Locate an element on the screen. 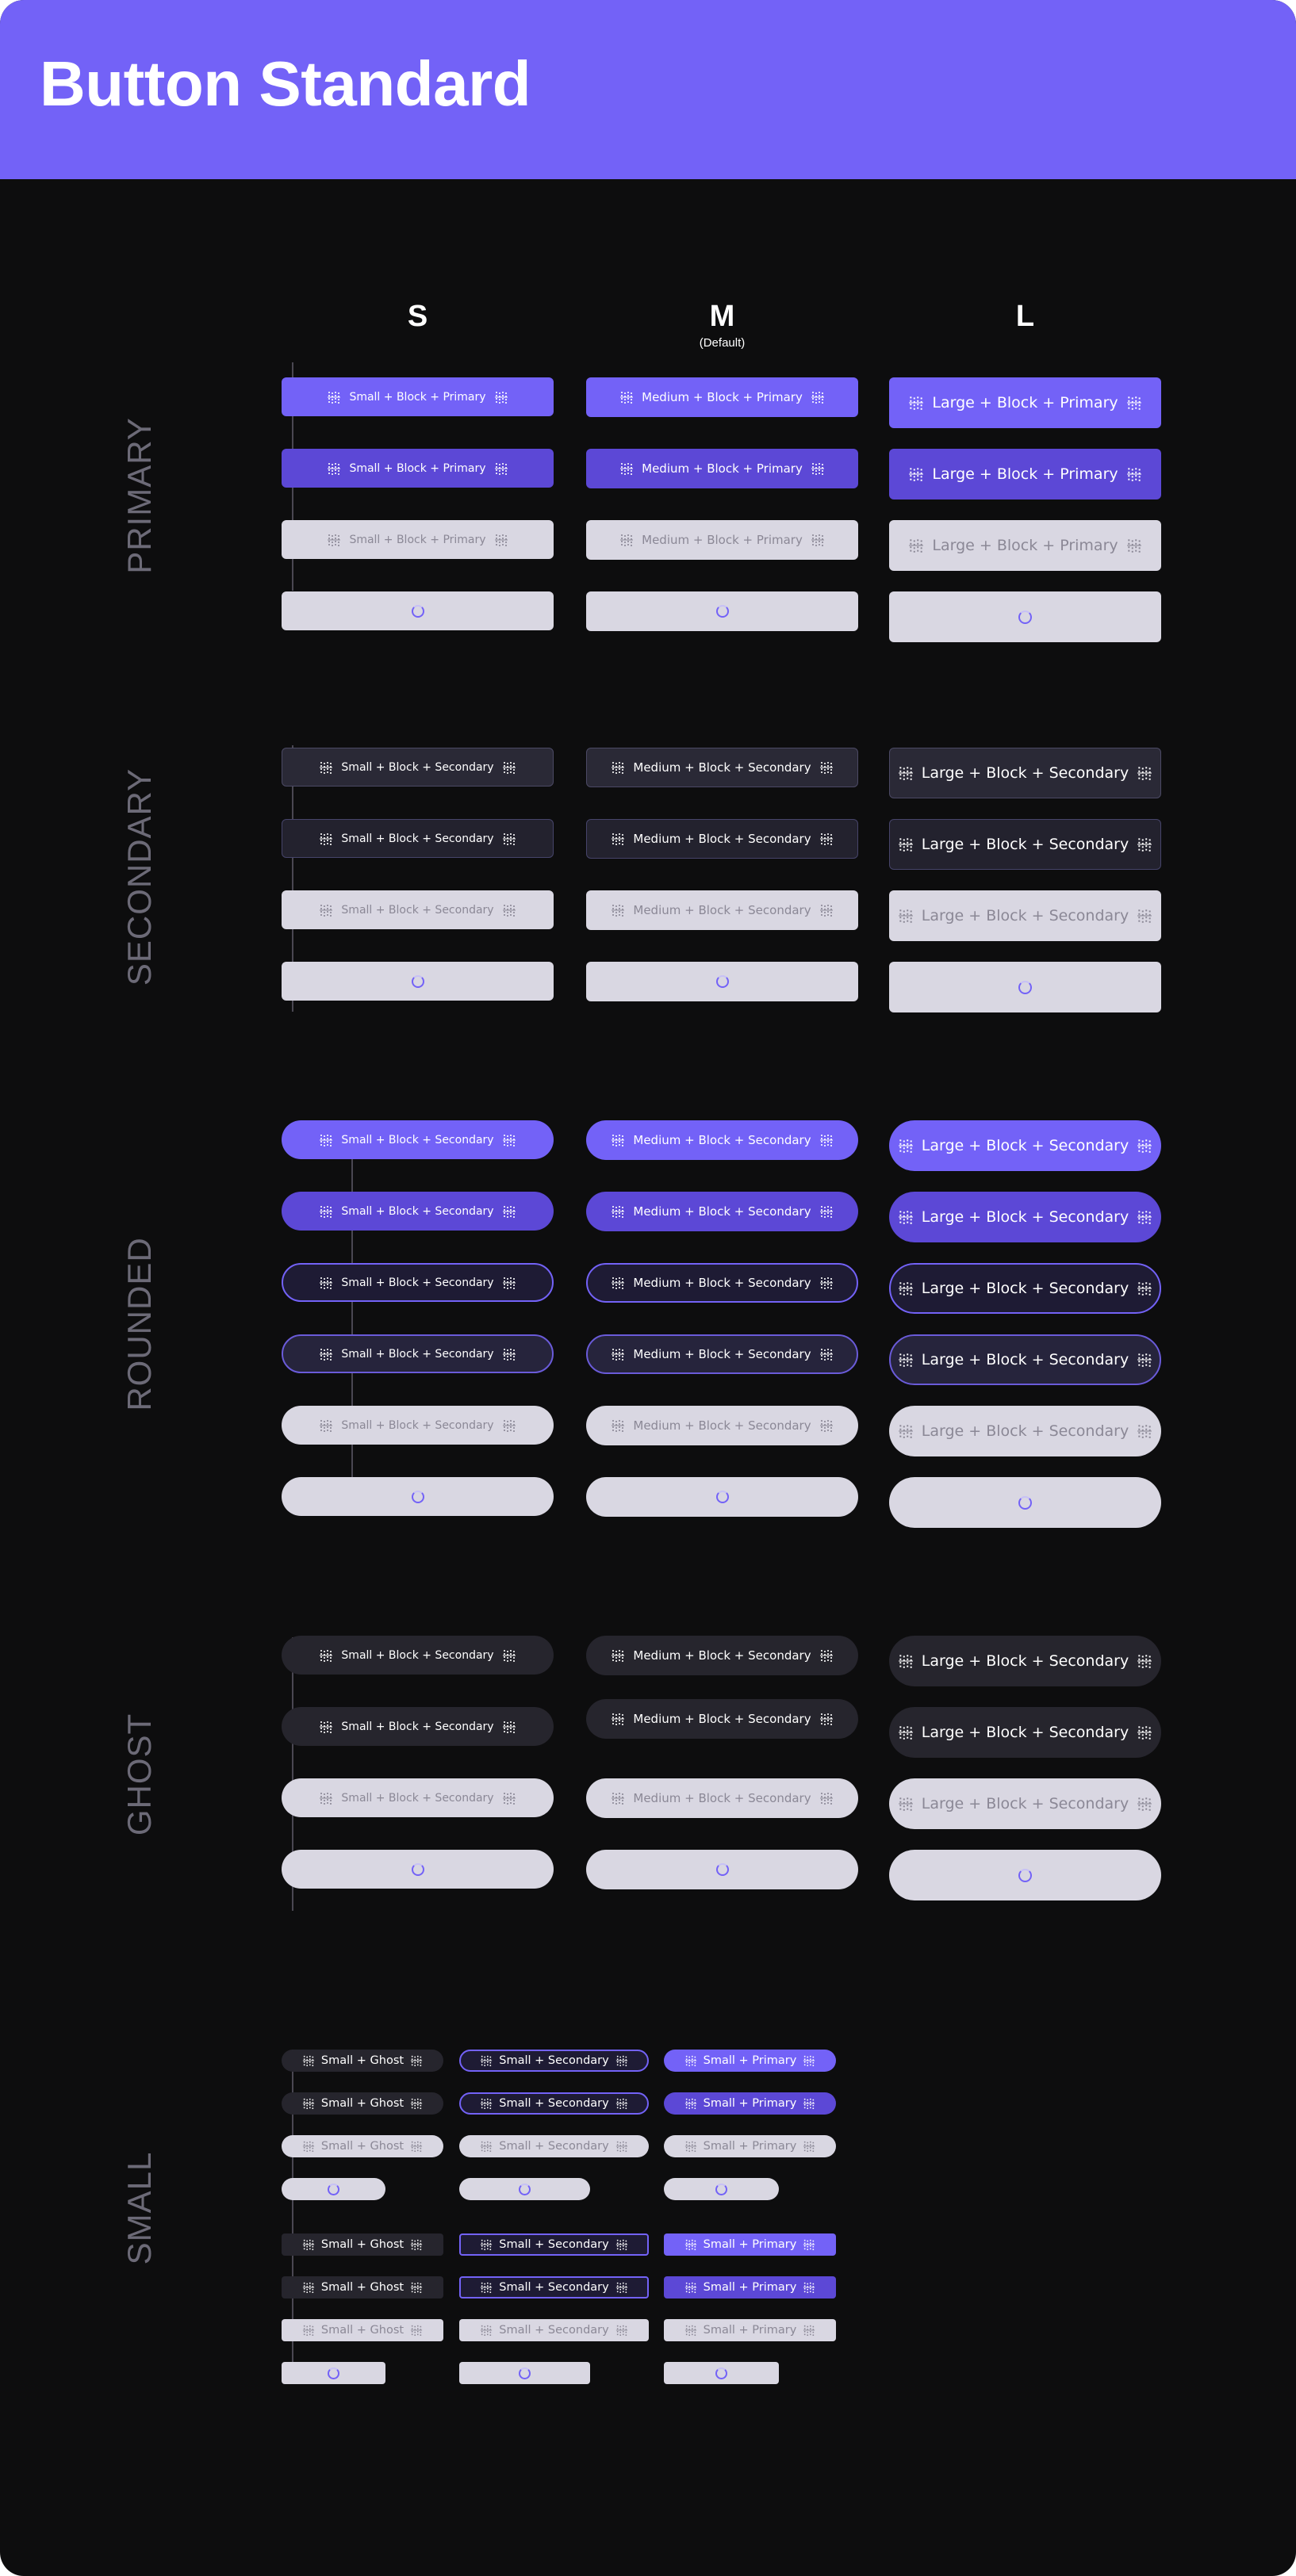  secondary-small-button-3: Small + Block + Secondary is located at coordinates (418, 909).